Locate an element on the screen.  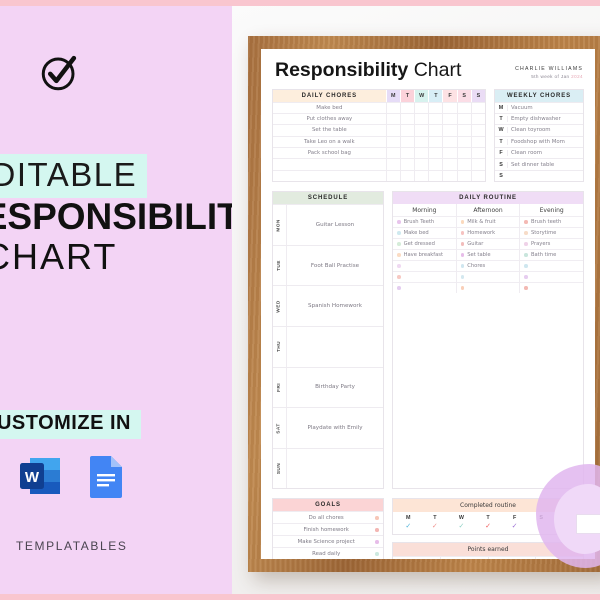
completed-routine-cell: W ✓ is located at coordinates (461, 522).